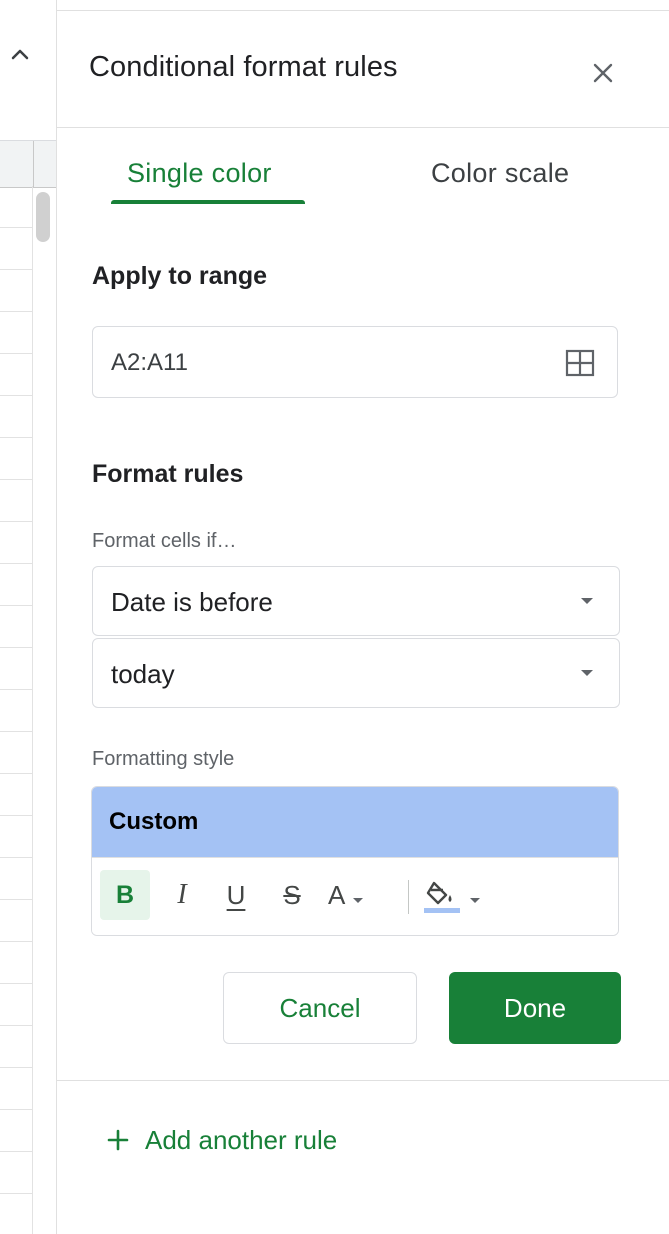  I want to click on apply-to-range-heading: Apply to range, so click(180, 276).